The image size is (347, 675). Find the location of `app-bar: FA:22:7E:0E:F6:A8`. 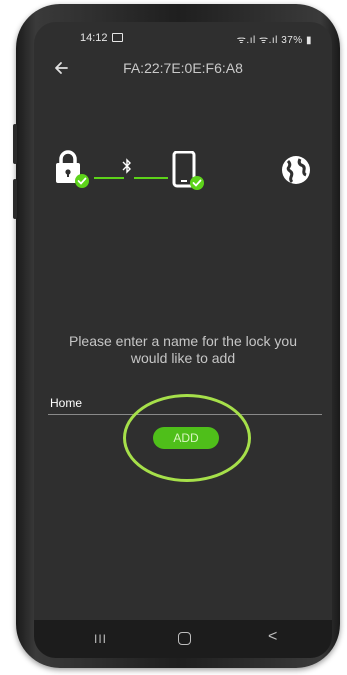

app-bar: FA:22:7E:0E:F6:A8 is located at coordinates (183, 68).